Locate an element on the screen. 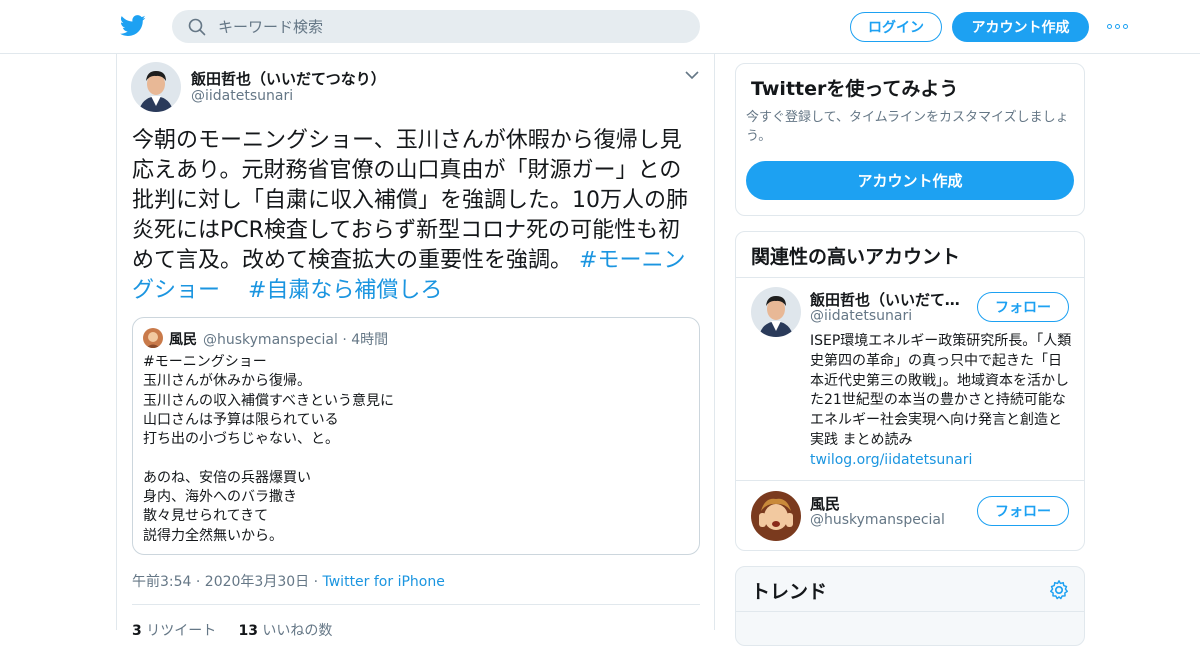  search-box is located at coordinates (436, 26).